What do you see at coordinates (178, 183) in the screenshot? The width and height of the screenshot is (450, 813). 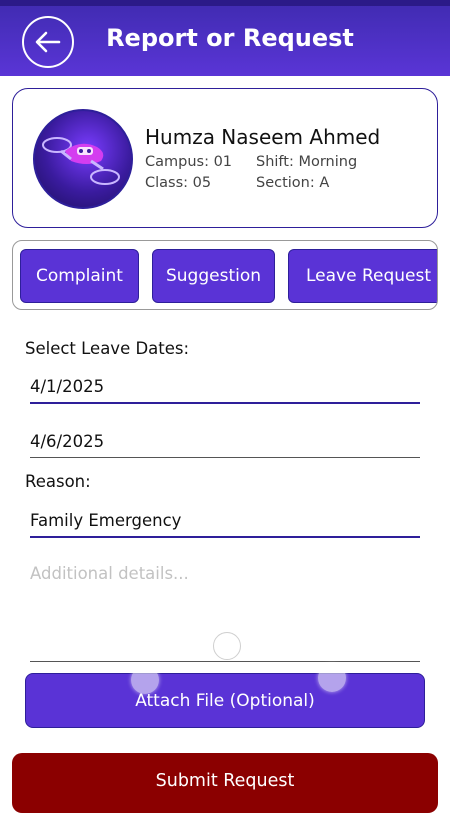 I see `class-info: Class: 05` at bounding box center [178, 183].